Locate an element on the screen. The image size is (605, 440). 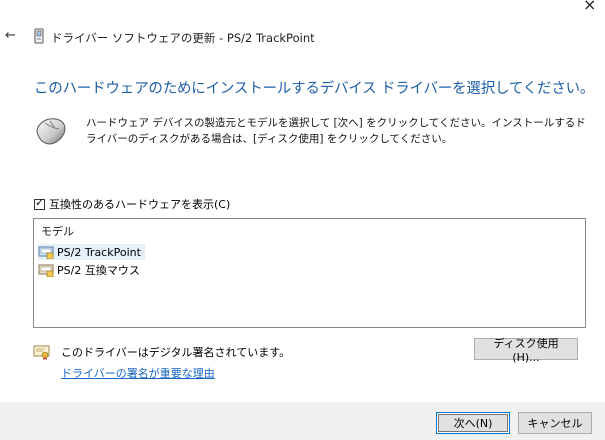
check-mark-icon: ✓ is located at coordinates (40, 202).